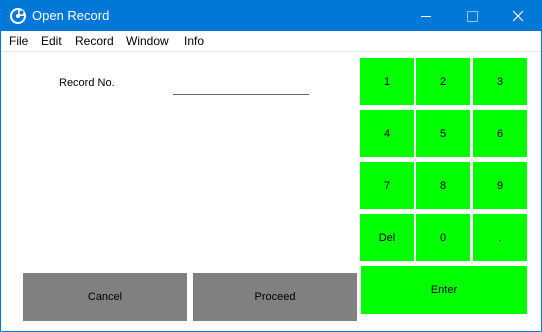  Describe the element at coordinates (444, 290) in the screenshot. I see `enter-button: Enter` at that location.